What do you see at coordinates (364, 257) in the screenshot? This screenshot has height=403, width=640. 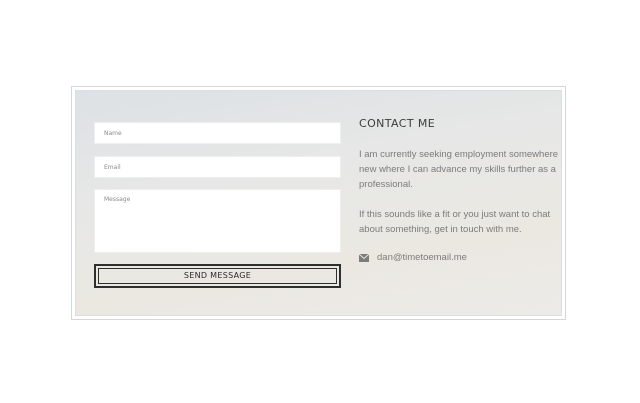 I see `envelope-icon` at bounding box center [364, 257].